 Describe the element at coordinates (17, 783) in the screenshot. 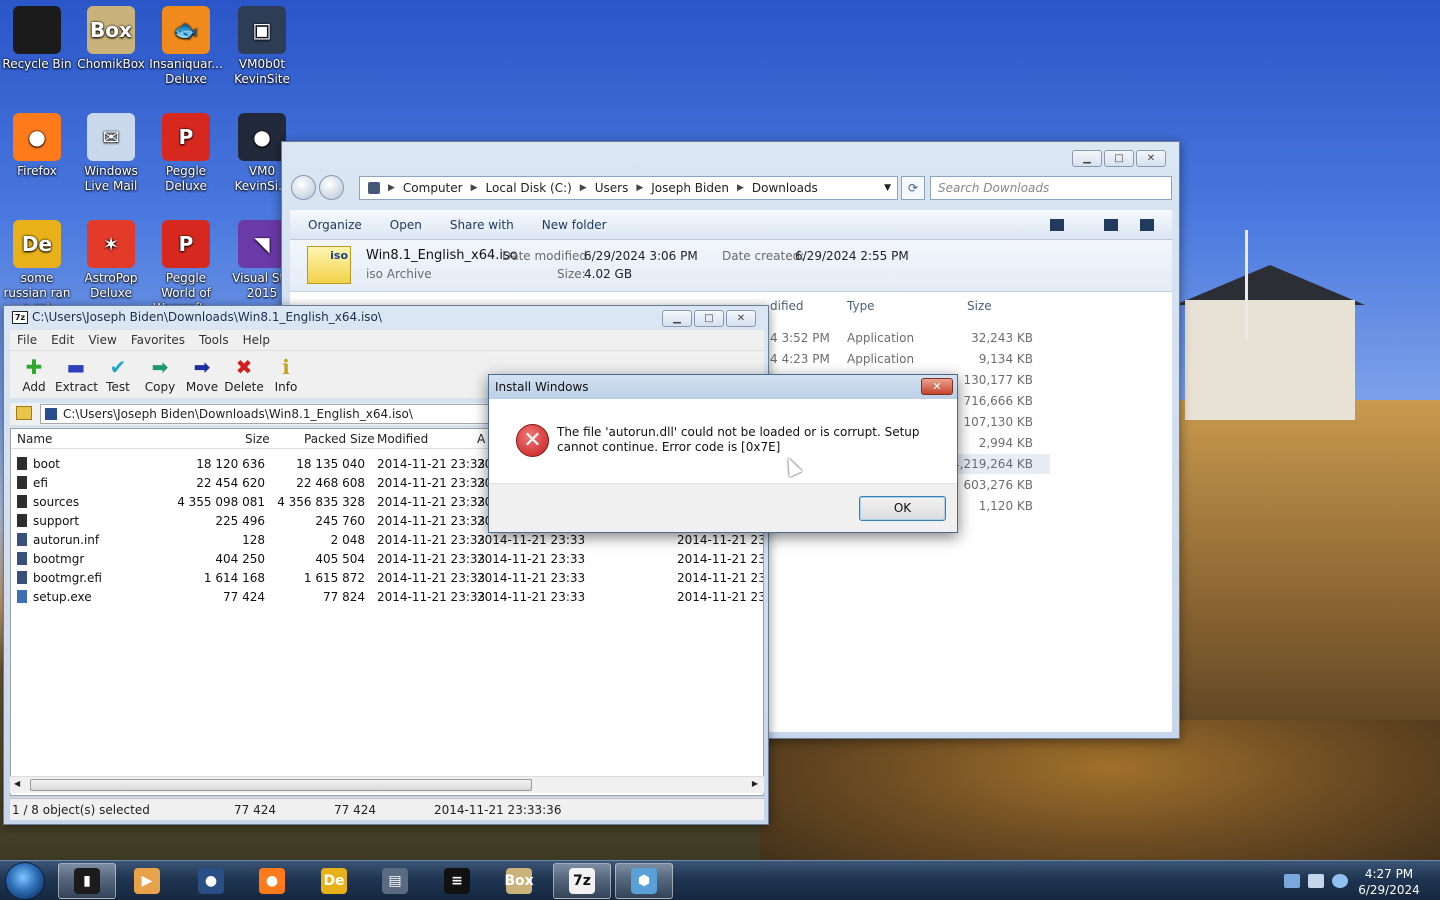

I see `scroll-left-icon: ◀` at that location.